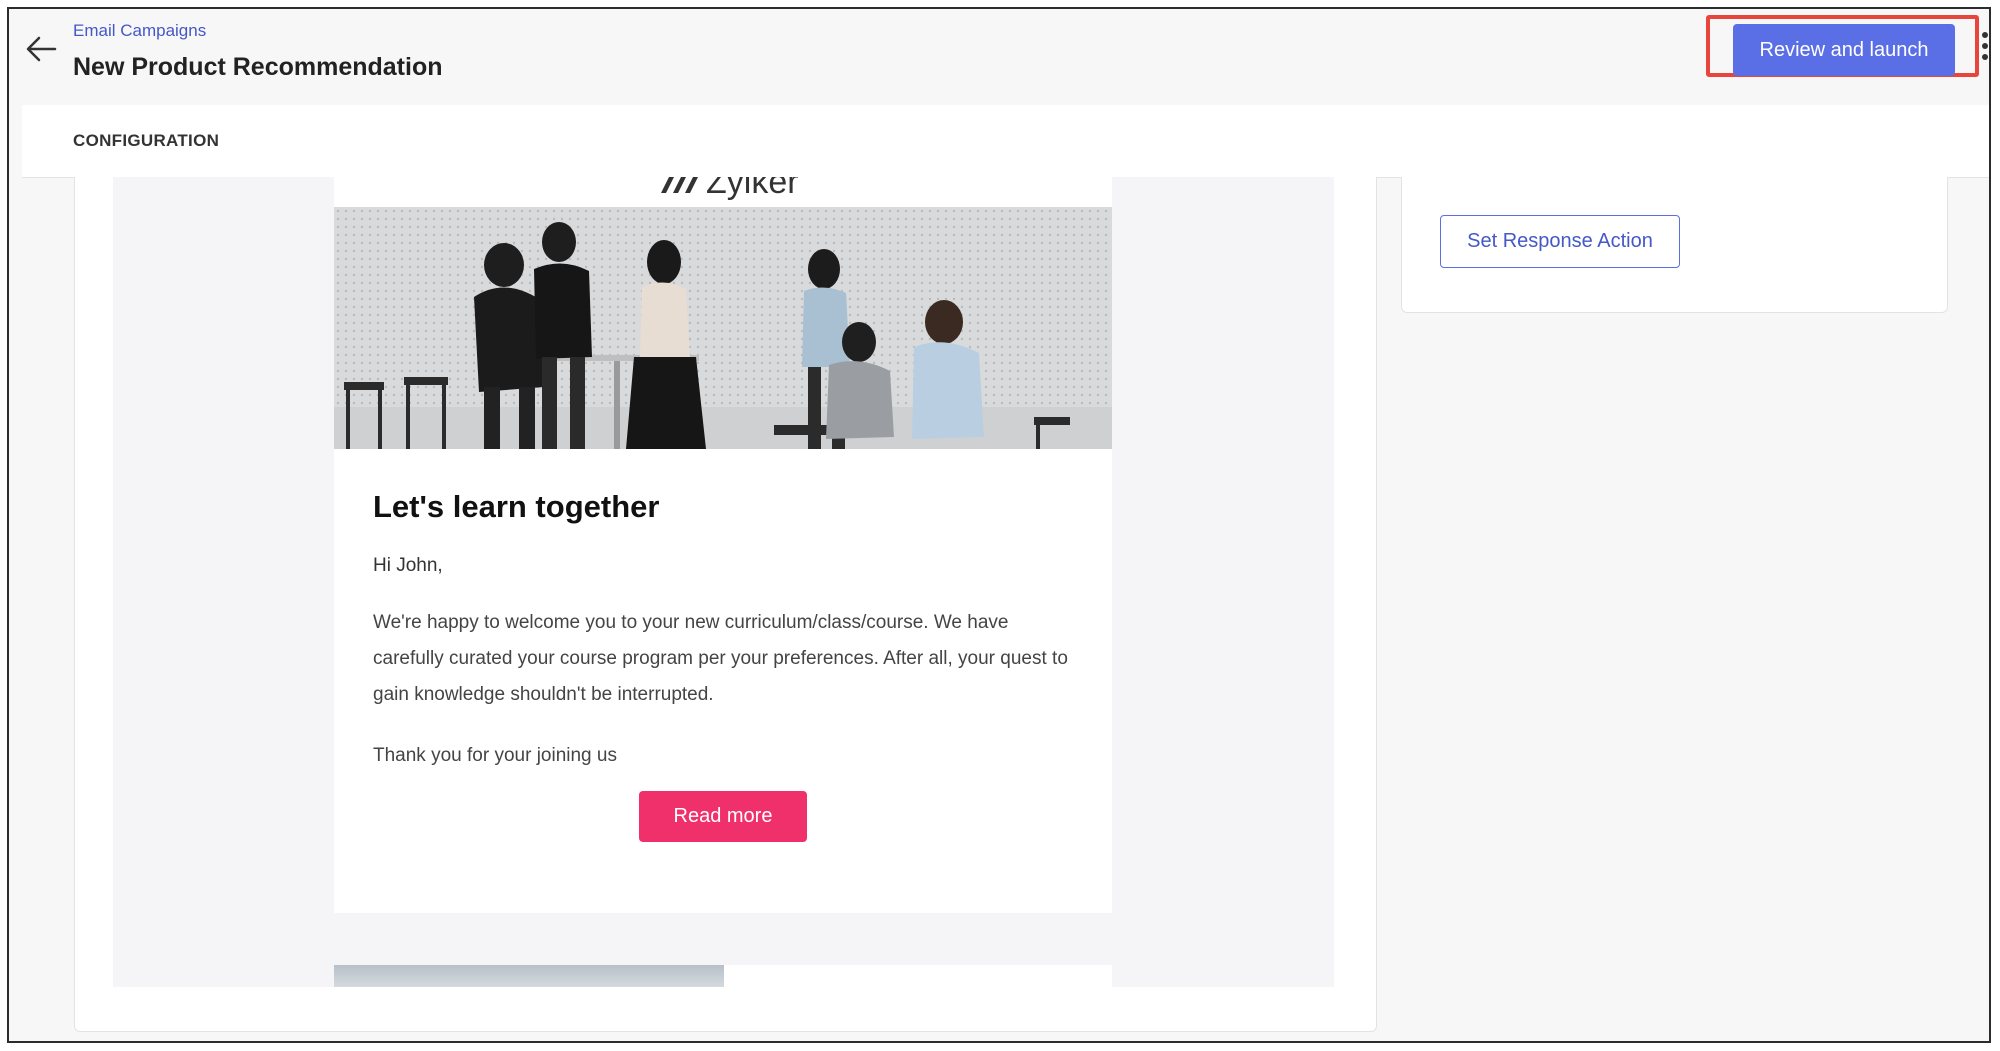 Image resolution: width=2000 pixels, height=1051 pixels. I want to click on email-logo: Zylker, so click(723, 190).